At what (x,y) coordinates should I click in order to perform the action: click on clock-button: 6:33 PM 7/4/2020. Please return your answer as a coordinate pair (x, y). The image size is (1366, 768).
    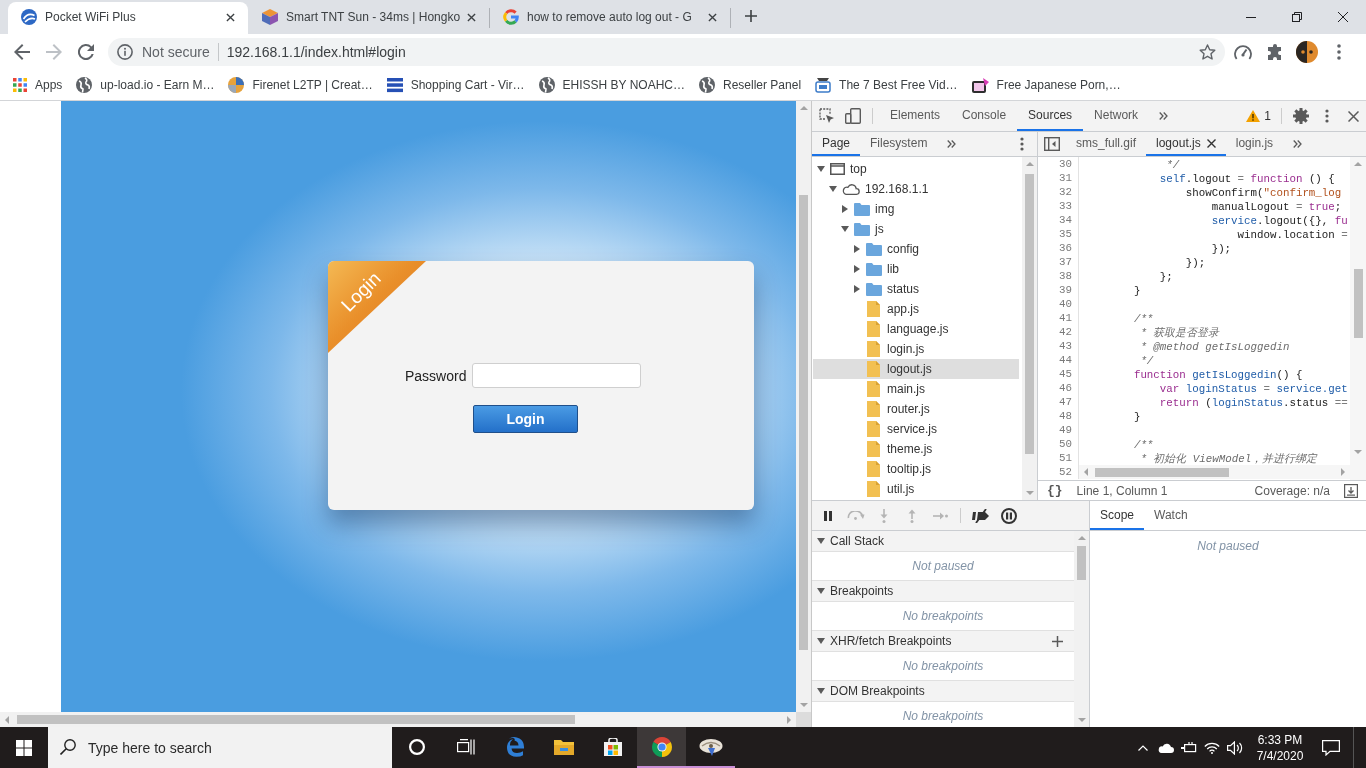
    Looking at the image, I should click on (1280, 747).